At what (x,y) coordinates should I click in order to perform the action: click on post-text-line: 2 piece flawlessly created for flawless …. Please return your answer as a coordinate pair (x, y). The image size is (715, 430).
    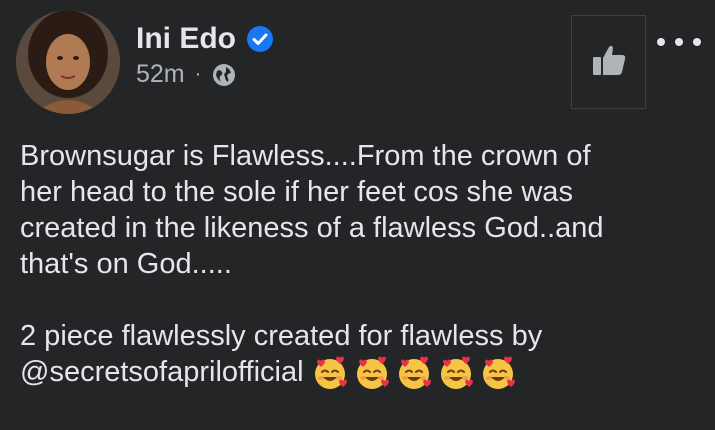
    Looking at the image, I should click on (281, 336).